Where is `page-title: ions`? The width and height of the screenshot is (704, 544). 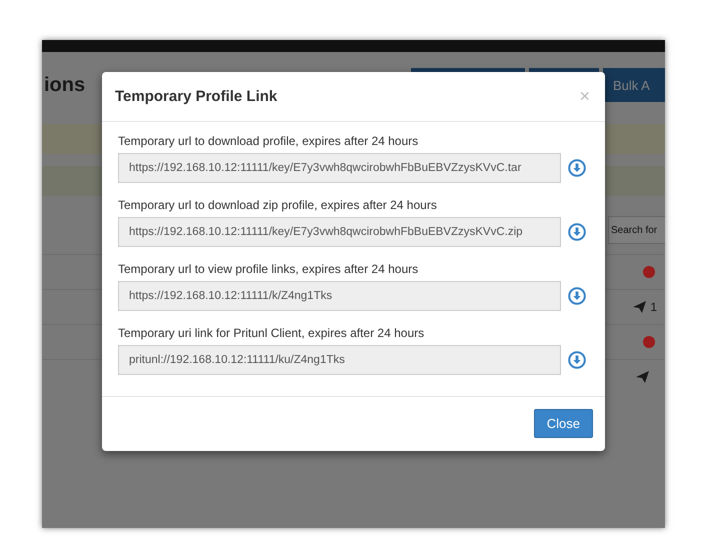 page-title: ions is located at coordinates (65, 85).